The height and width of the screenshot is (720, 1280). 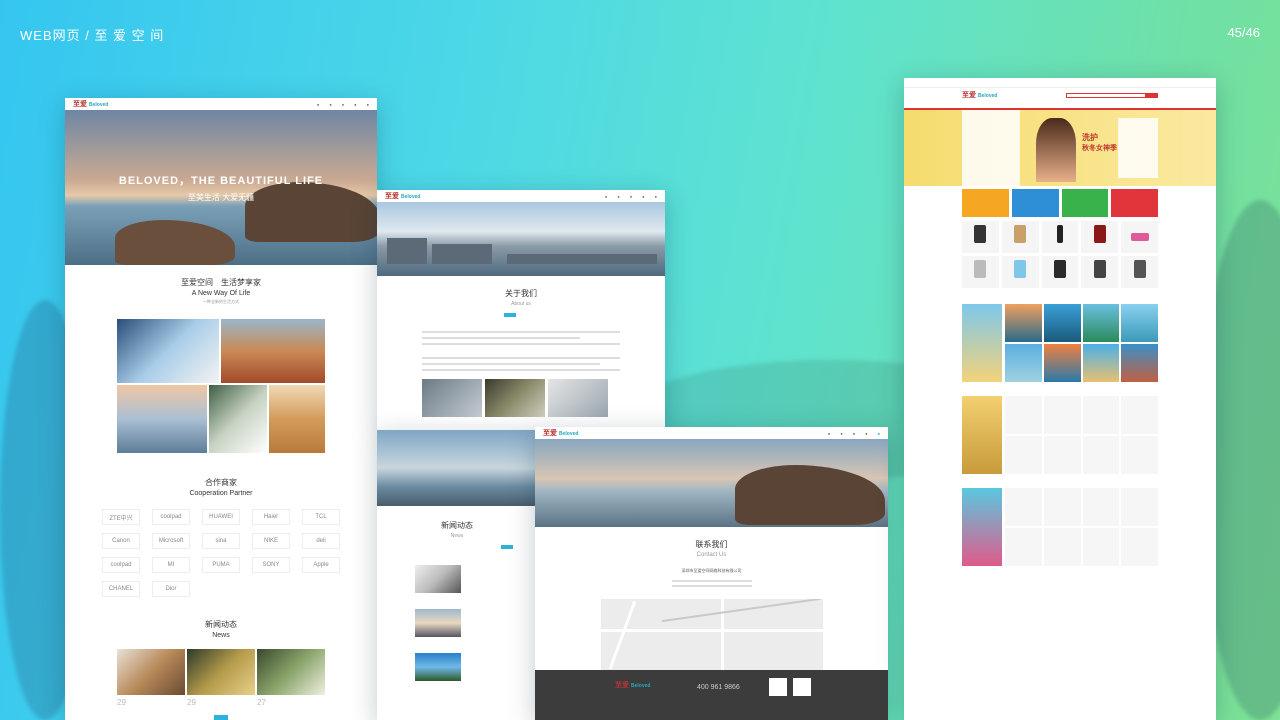 I want to click on promo-banner: 洗护 秋冬女神季, so click(x=1060, y=148).